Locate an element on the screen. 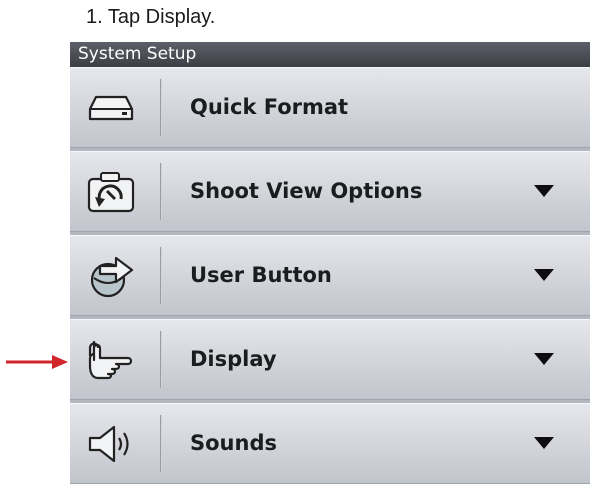 The width and height of the screenshot is (593, 484). menu-item-user-button: User Button is located at coordinates (330, 275).